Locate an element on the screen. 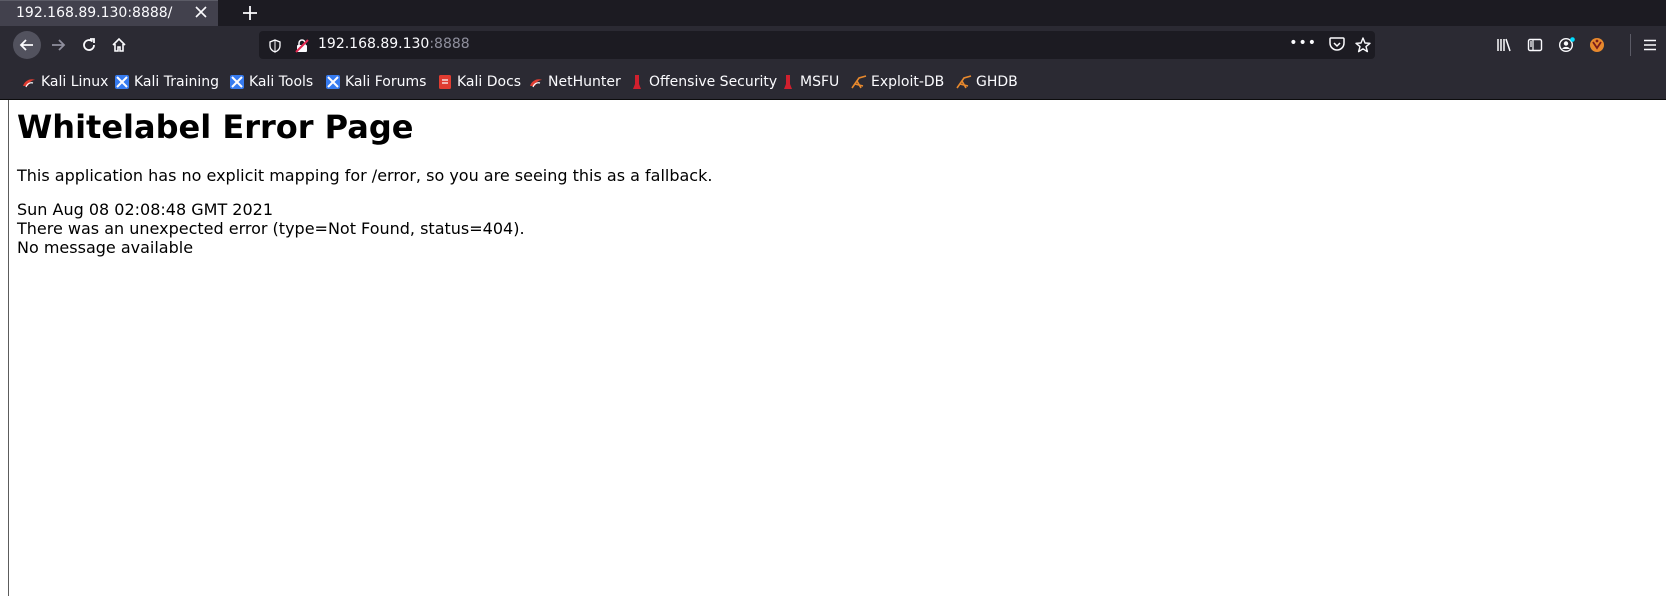  url-input: 192.168.89.130:8888 is located at coordinates (394, 44).